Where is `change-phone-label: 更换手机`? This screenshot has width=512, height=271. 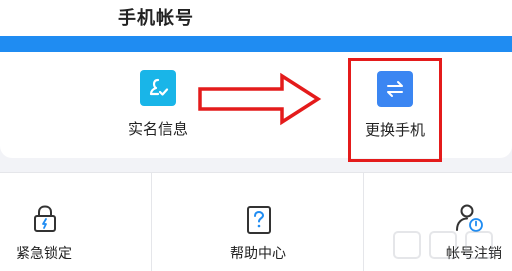
change-phone-label: 更换手机 is located at coordinates (394, 130).